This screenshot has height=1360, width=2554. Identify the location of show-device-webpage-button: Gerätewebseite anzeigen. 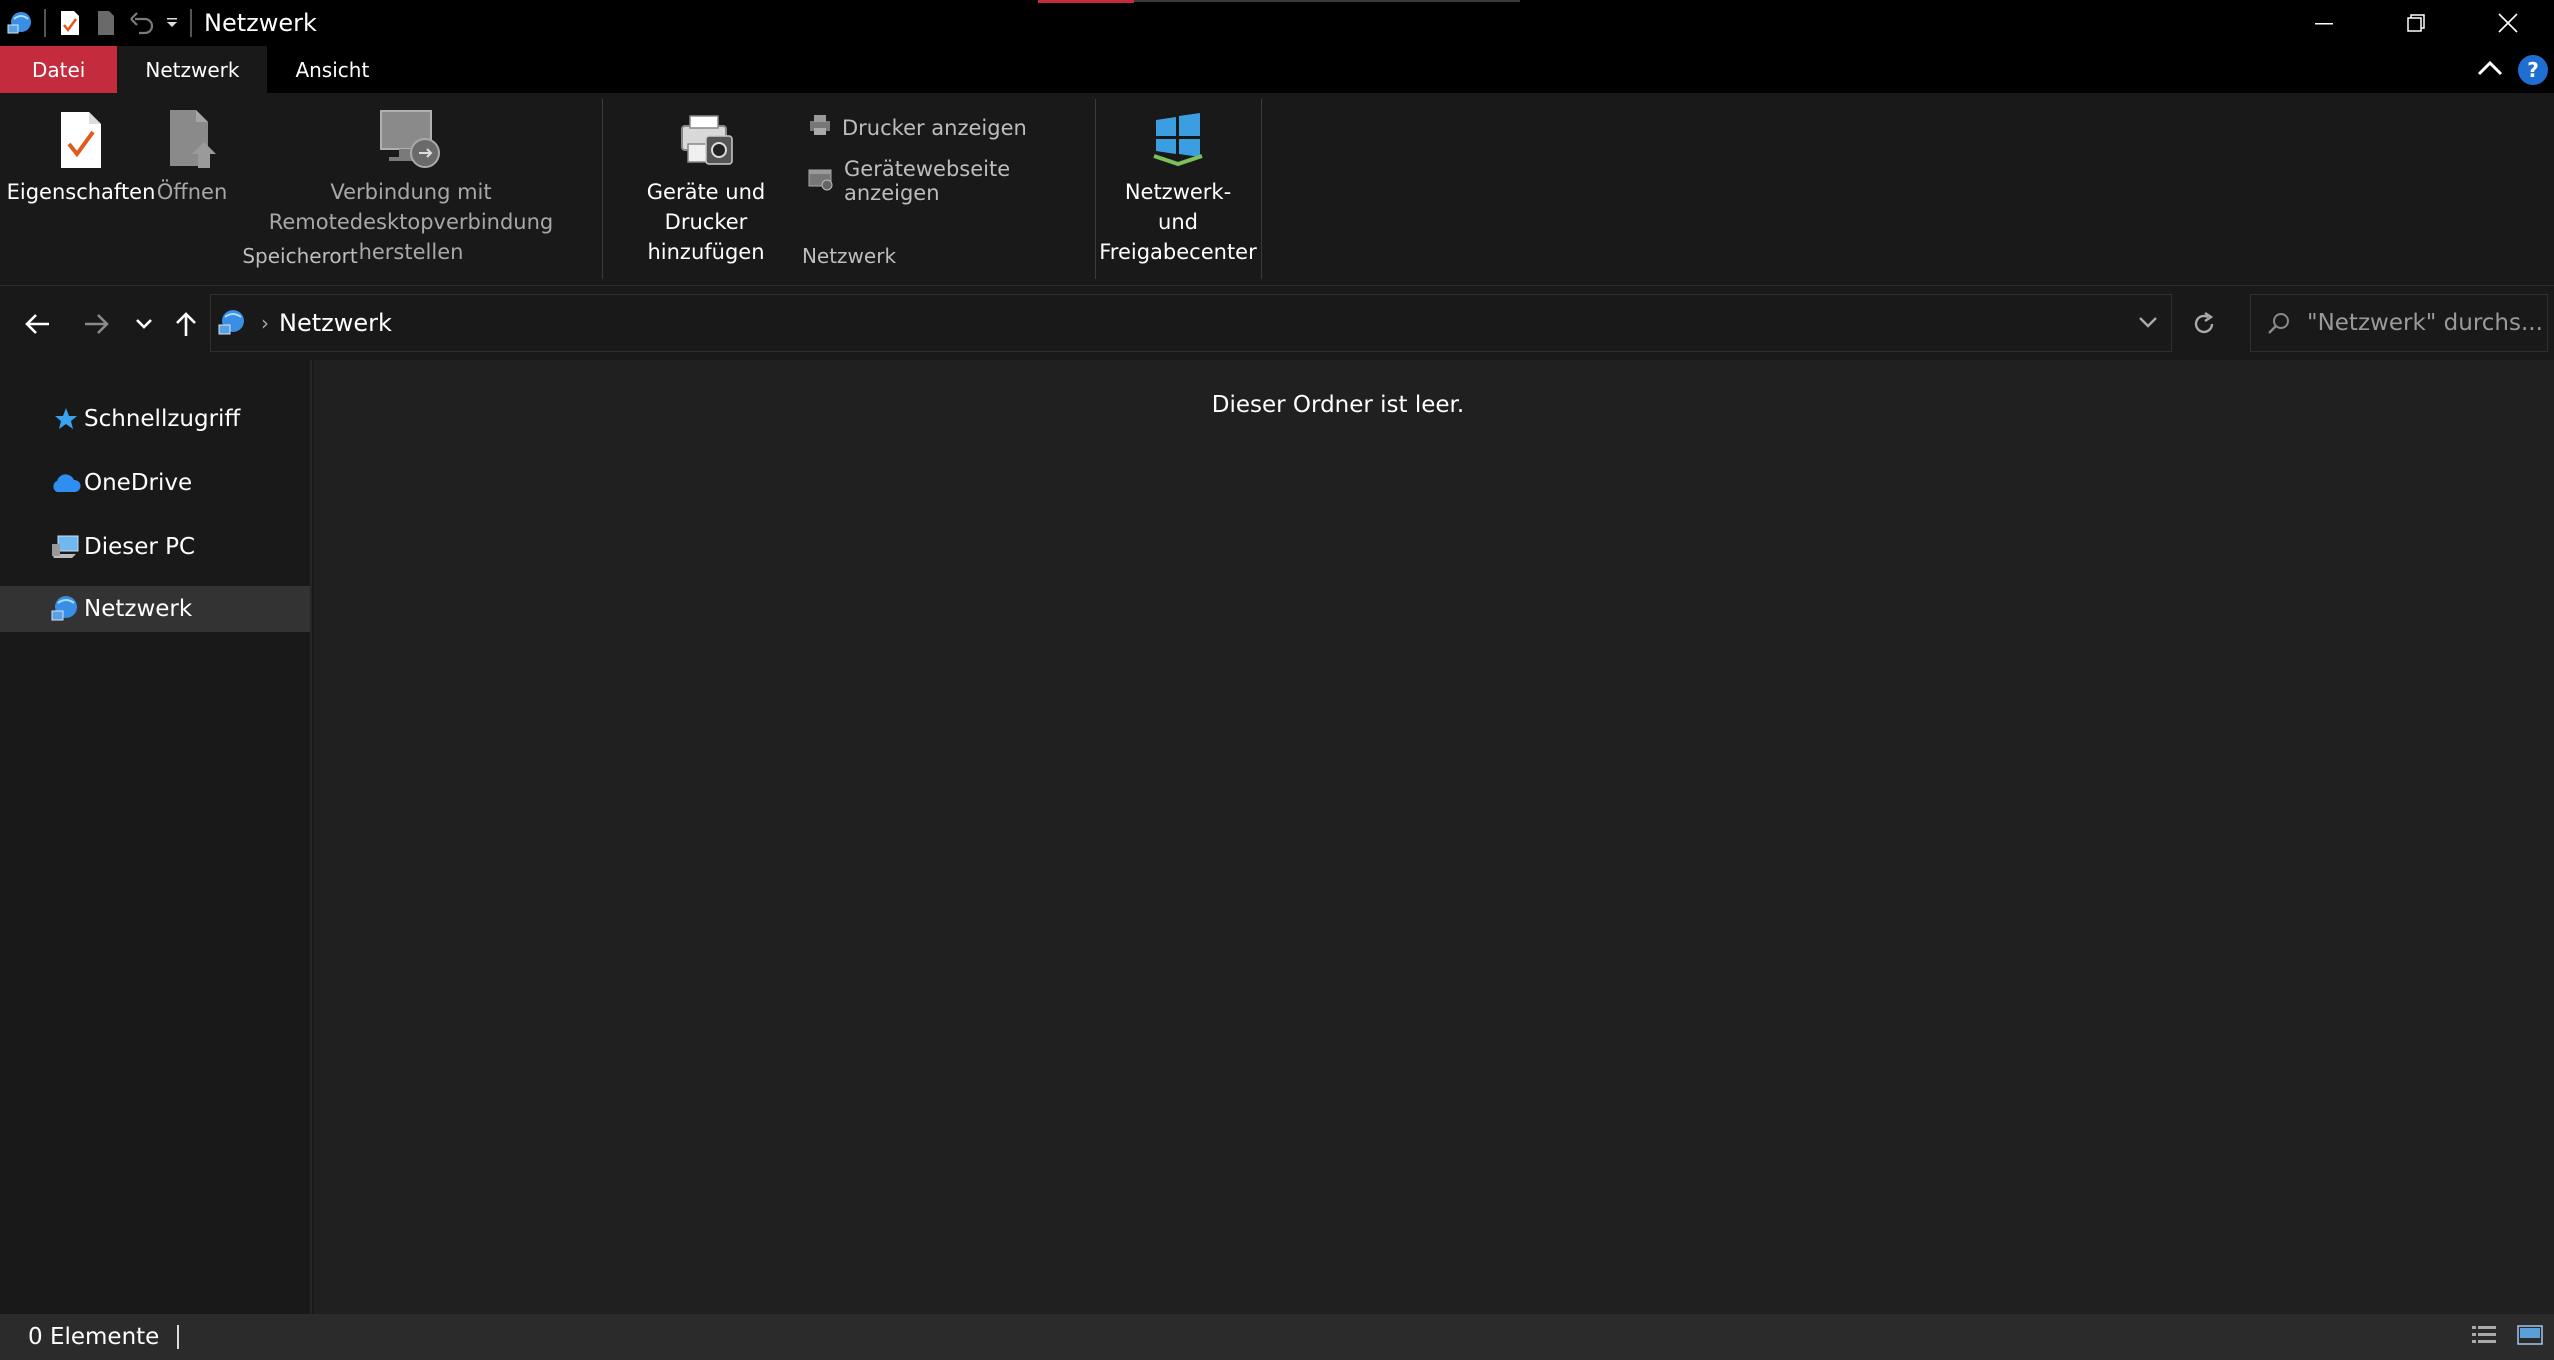
(951, 181).